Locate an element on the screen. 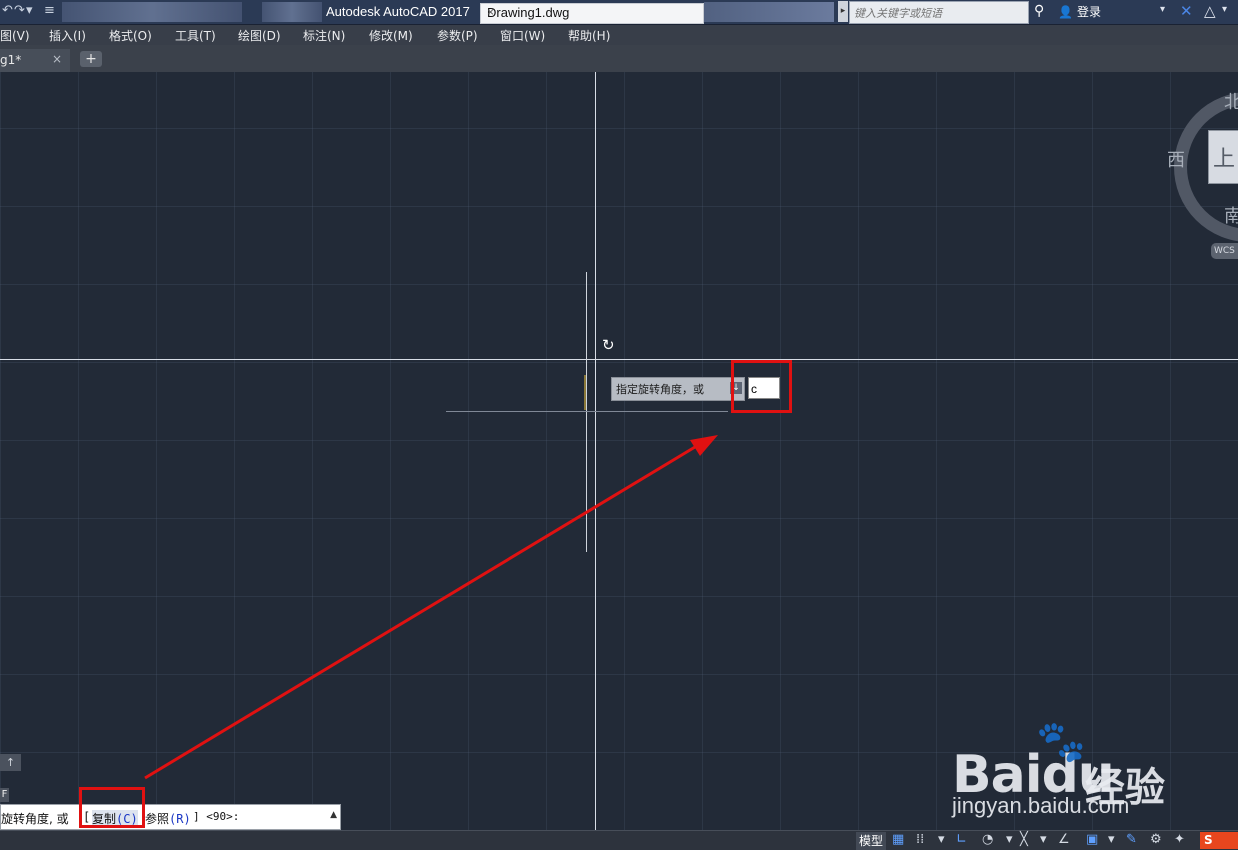 The height and width of the screenshot is (850, 1238). command-option-reference: 参照(R) is located at coordinates (168, 818).